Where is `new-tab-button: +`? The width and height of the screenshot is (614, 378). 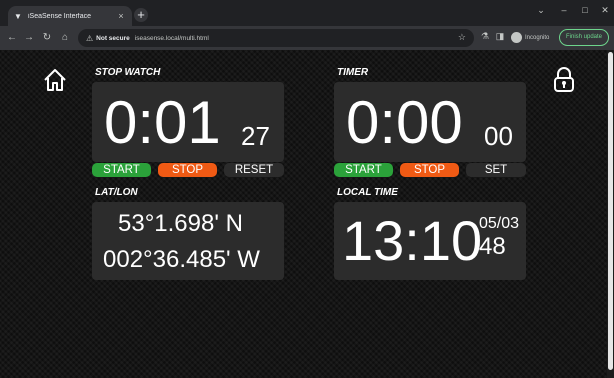 new-tab-button: + is located at coordinates (141, 15).